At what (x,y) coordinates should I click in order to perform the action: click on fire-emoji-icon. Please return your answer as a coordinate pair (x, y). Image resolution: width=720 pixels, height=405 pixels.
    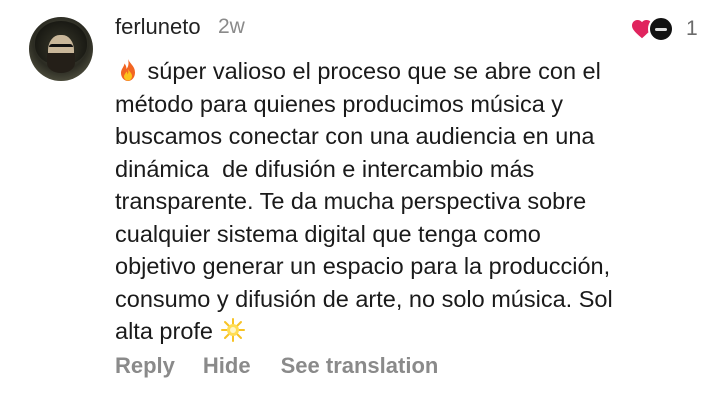
    Looking at the image, I should click on (128, 70).